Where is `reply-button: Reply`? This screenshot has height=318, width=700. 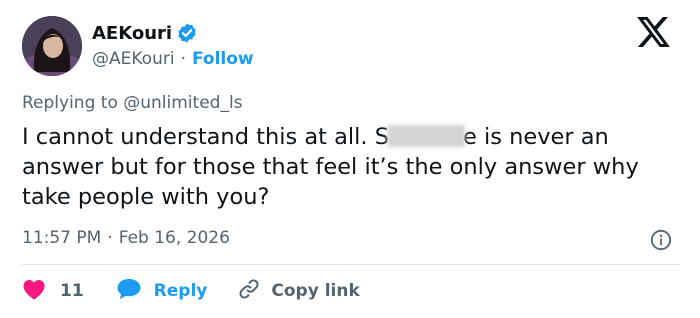 reply-button: Reply is located at coordinates (162, 291).